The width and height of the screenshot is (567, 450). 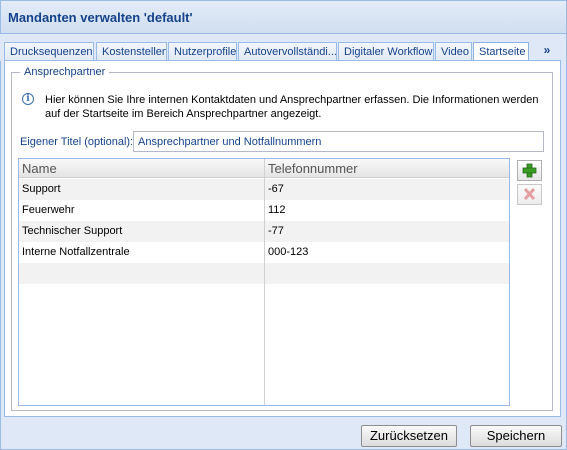 I want to click on cell-name: Feuerwehr, so click(x=141, y=210).